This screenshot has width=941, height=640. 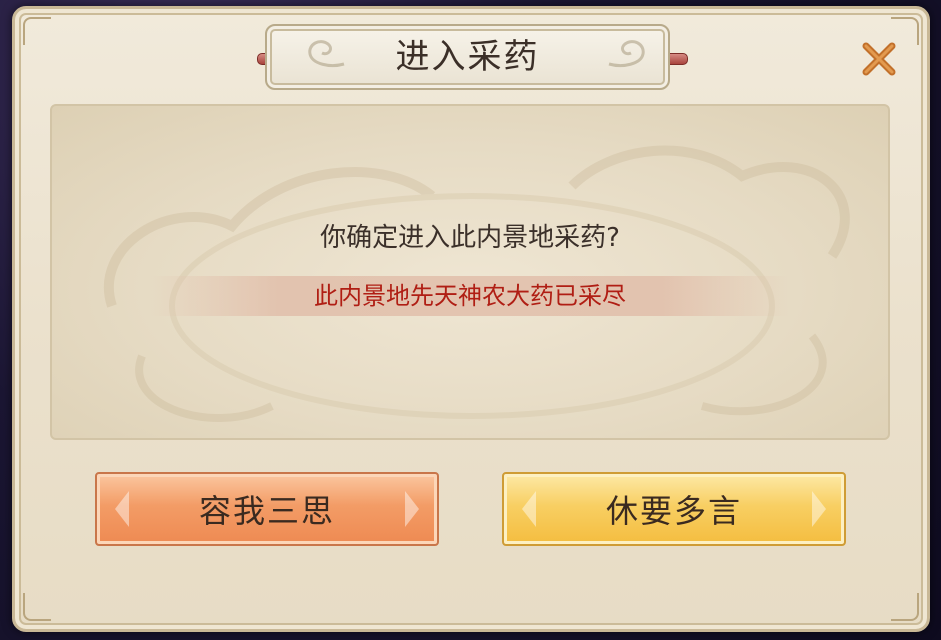 I want to click on close-x-icon, so click(x=879, y=59).